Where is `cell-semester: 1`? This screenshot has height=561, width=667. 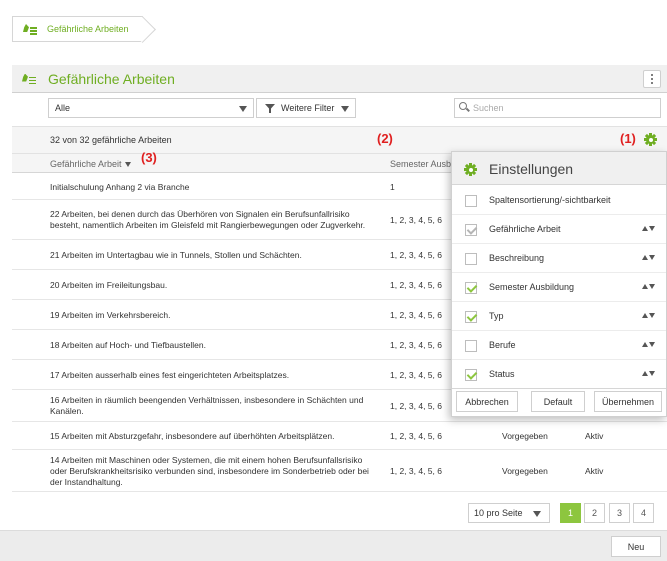
cell-semester: 1 is located at coordinates (392, 186).